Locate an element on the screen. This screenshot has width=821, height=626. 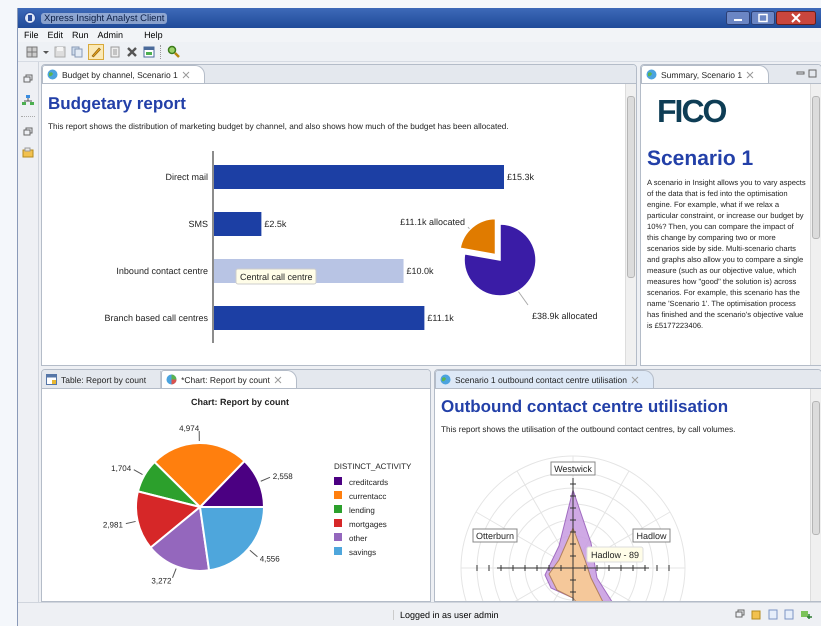
window-icon is located at coordinates (149, 52).